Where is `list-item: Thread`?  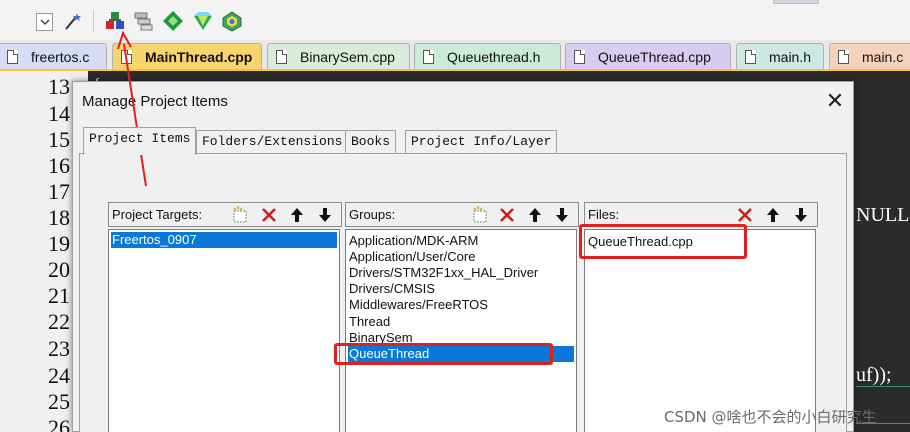 list-item: Thread is located at coordinates (369, 322).